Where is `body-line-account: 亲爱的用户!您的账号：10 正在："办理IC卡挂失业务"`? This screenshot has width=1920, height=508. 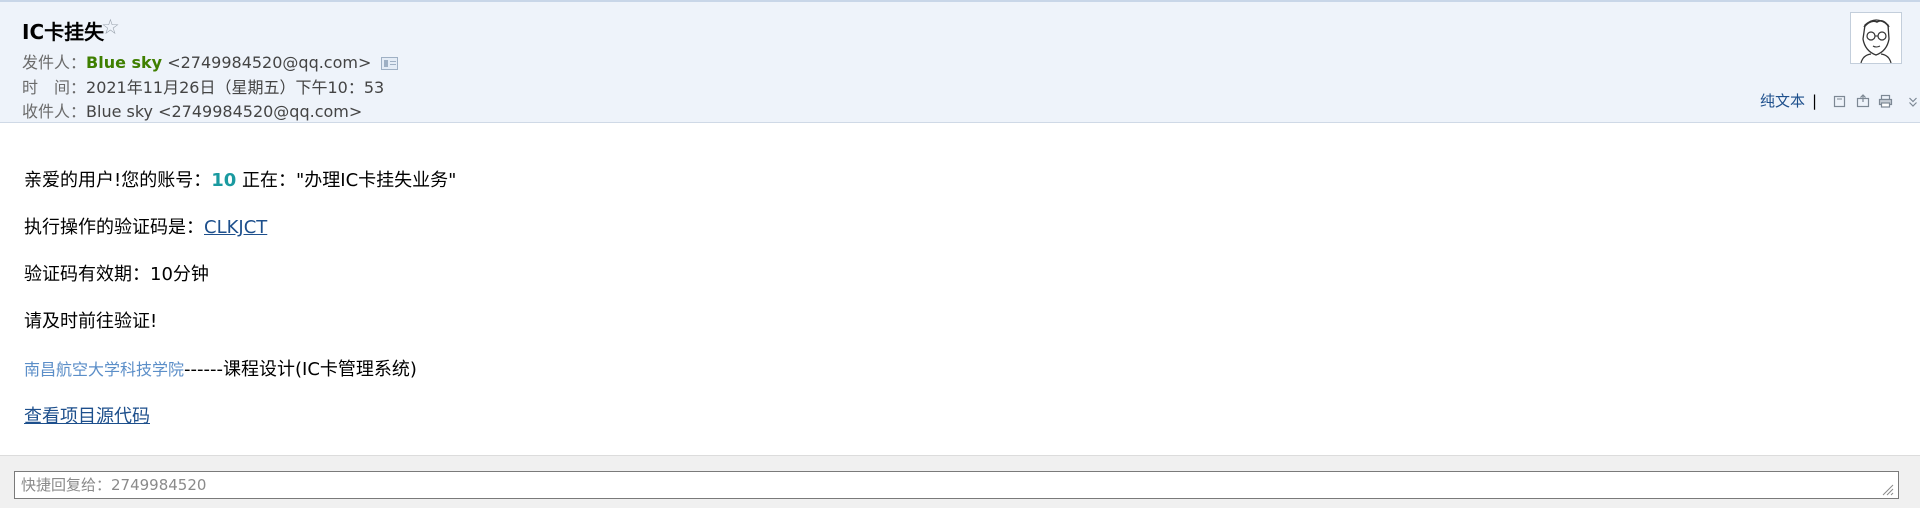 body-line-account: 亲爱的用户!您的账号：10 正在："办理IC卡挂失业务" is located at coordinates (240, 179).